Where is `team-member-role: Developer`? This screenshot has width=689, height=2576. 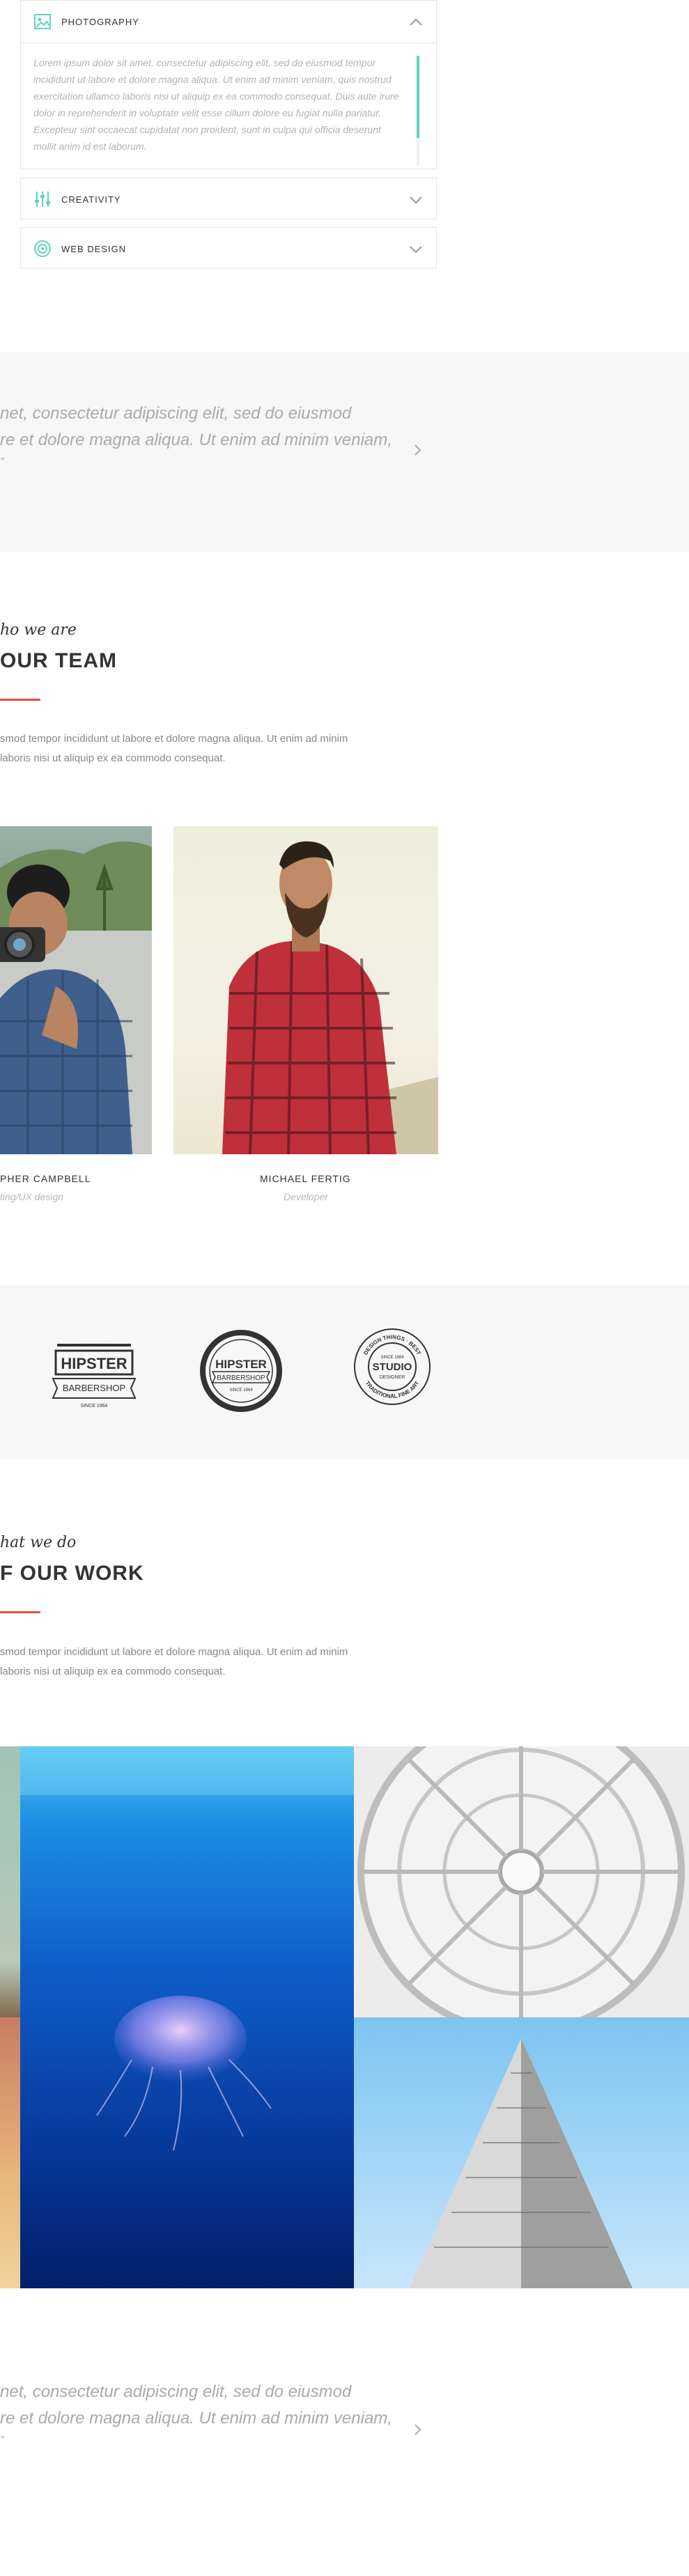 team-member-role: Developer is located at coordinates (306, 1196).